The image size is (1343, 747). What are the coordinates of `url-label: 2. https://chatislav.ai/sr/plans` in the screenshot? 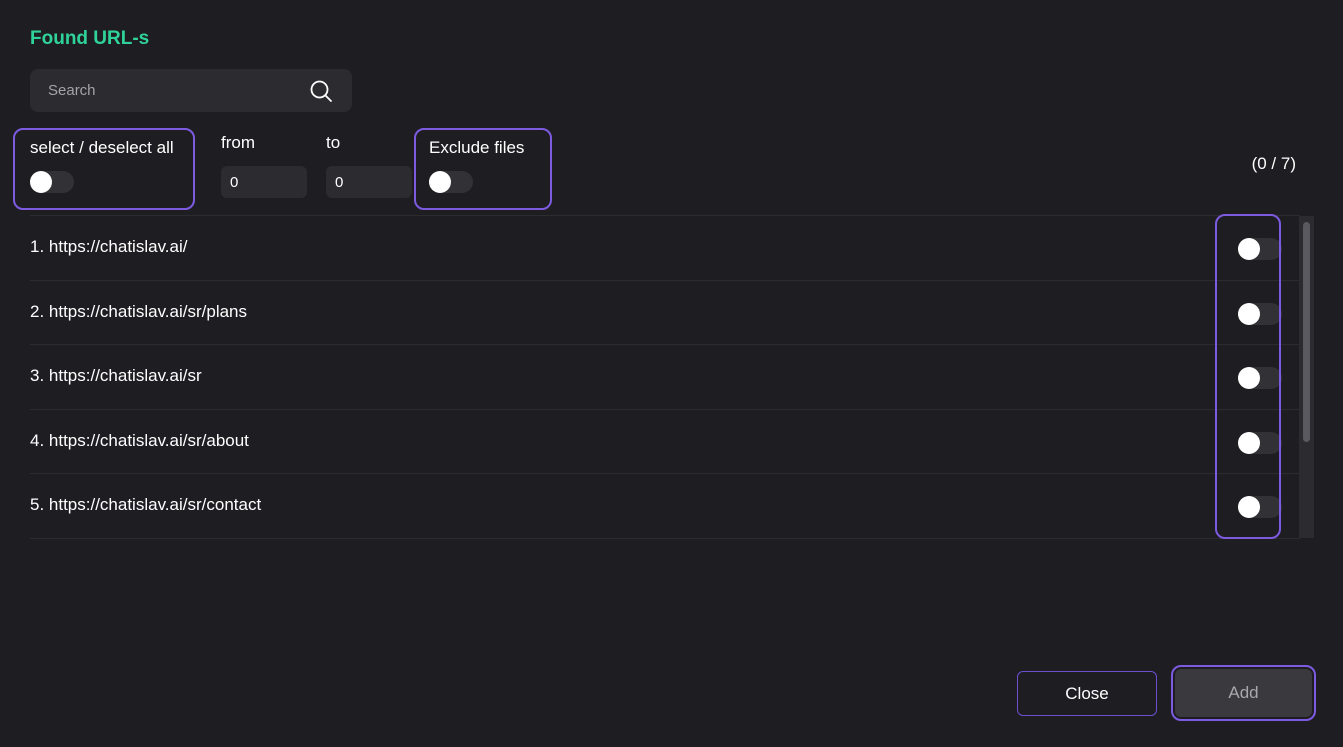 It's located at (139, 311).